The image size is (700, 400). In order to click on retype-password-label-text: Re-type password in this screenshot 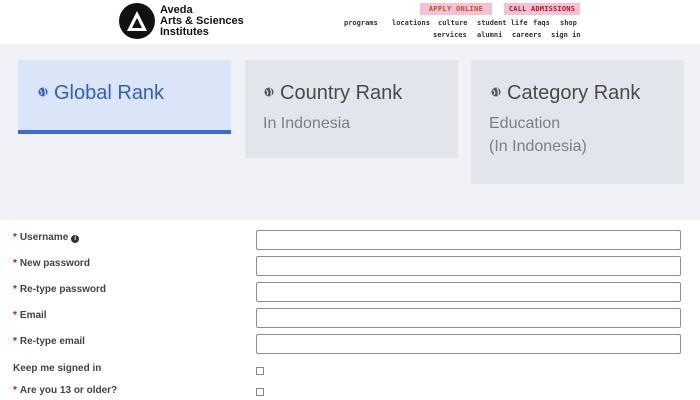, I will do `click(63, 289)`.